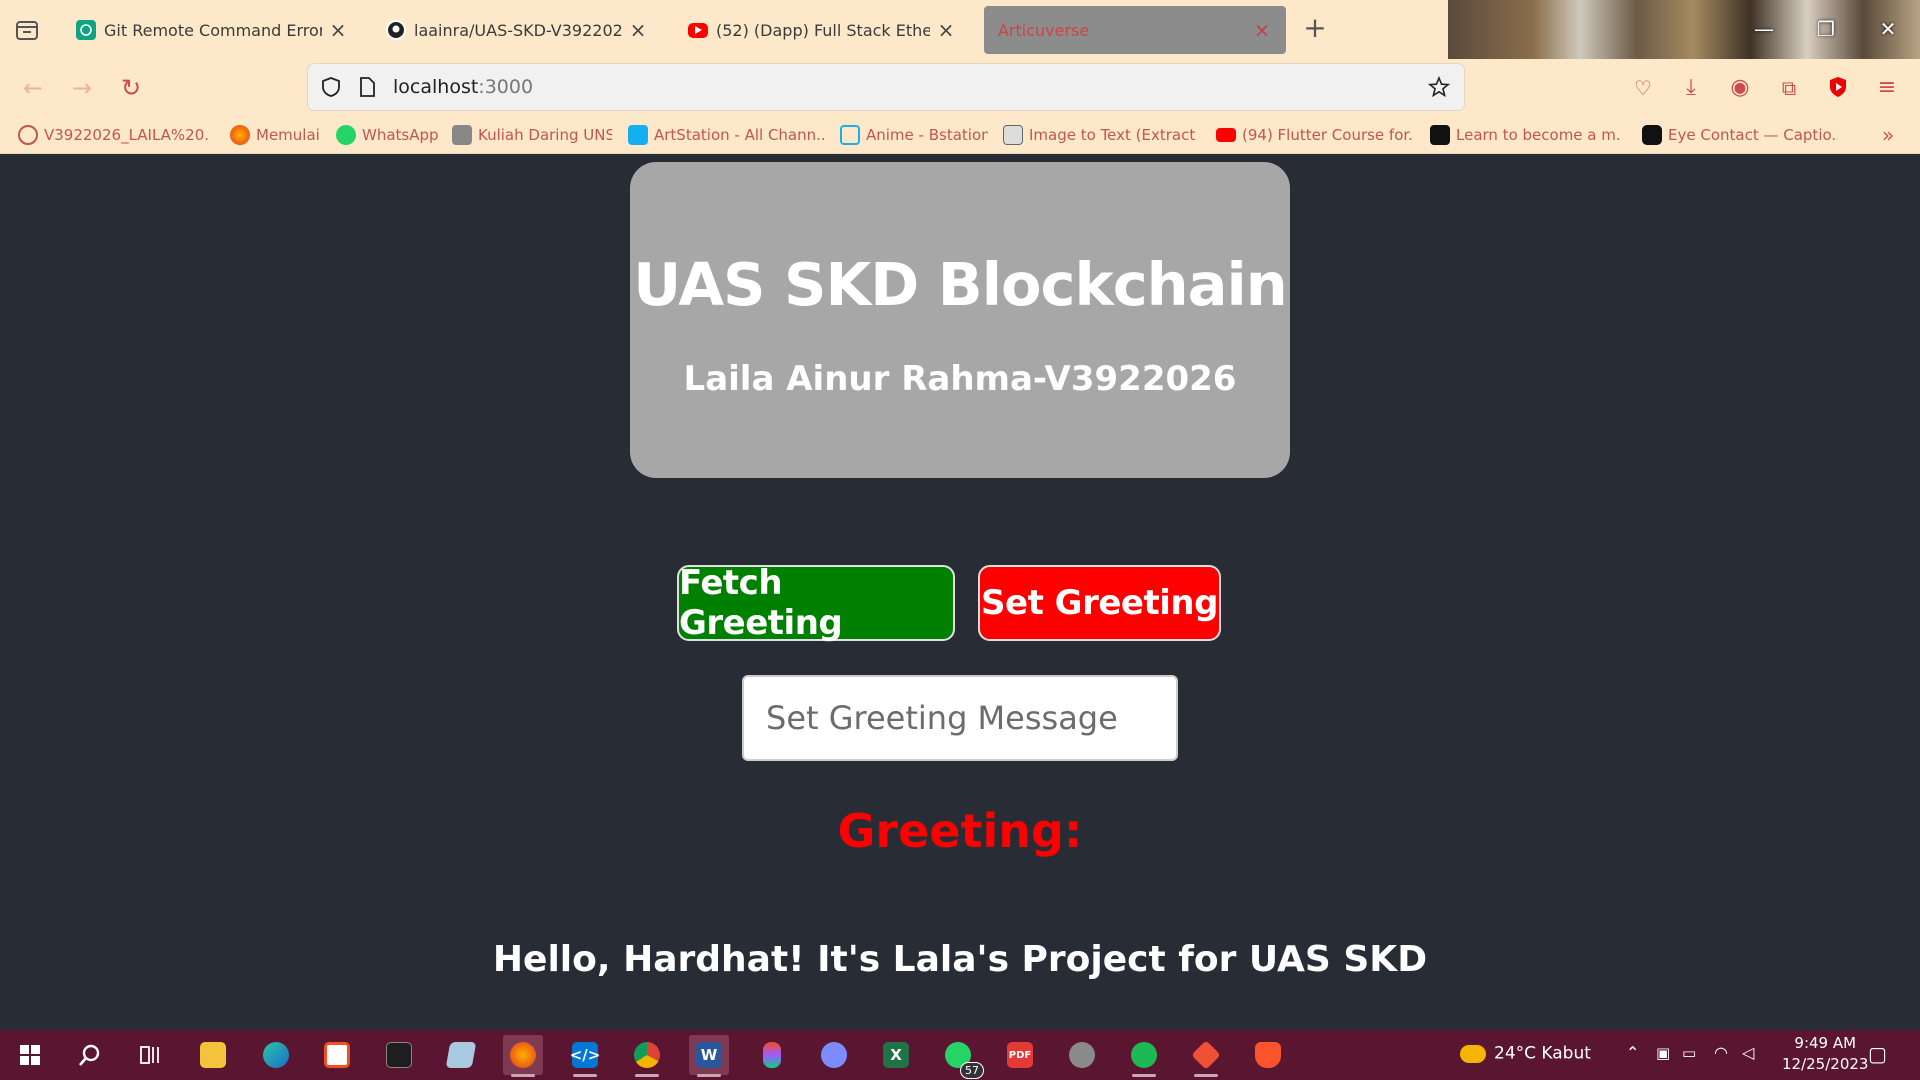 This screenshot has width=1920, height=1080. I want to click on tab-articuverse-active: Articuverse ×, so click(1135, 30).